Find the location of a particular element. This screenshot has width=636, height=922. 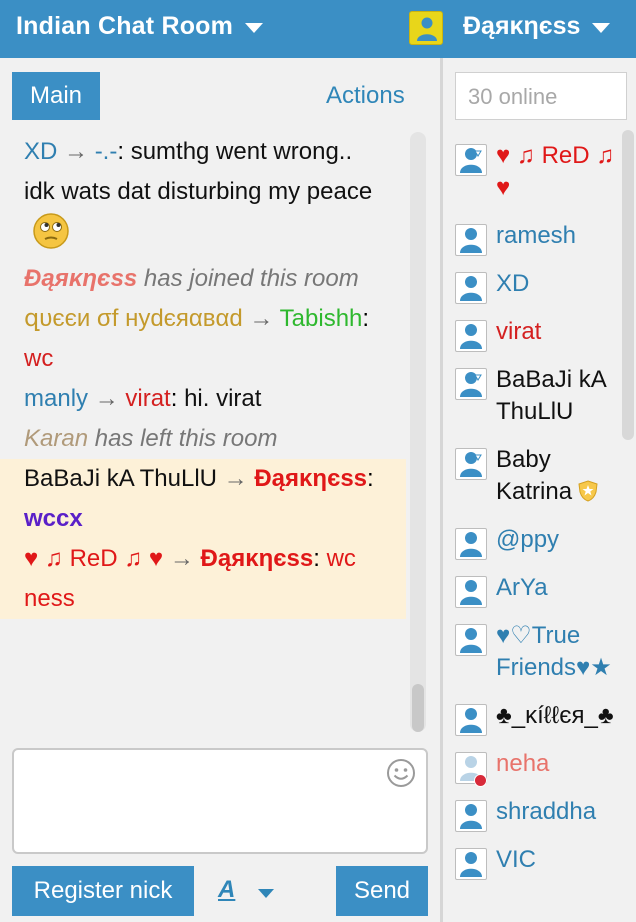

user-name: ♥ ♫ ReD ♫ ♥ is located at coordinates (555, 171).